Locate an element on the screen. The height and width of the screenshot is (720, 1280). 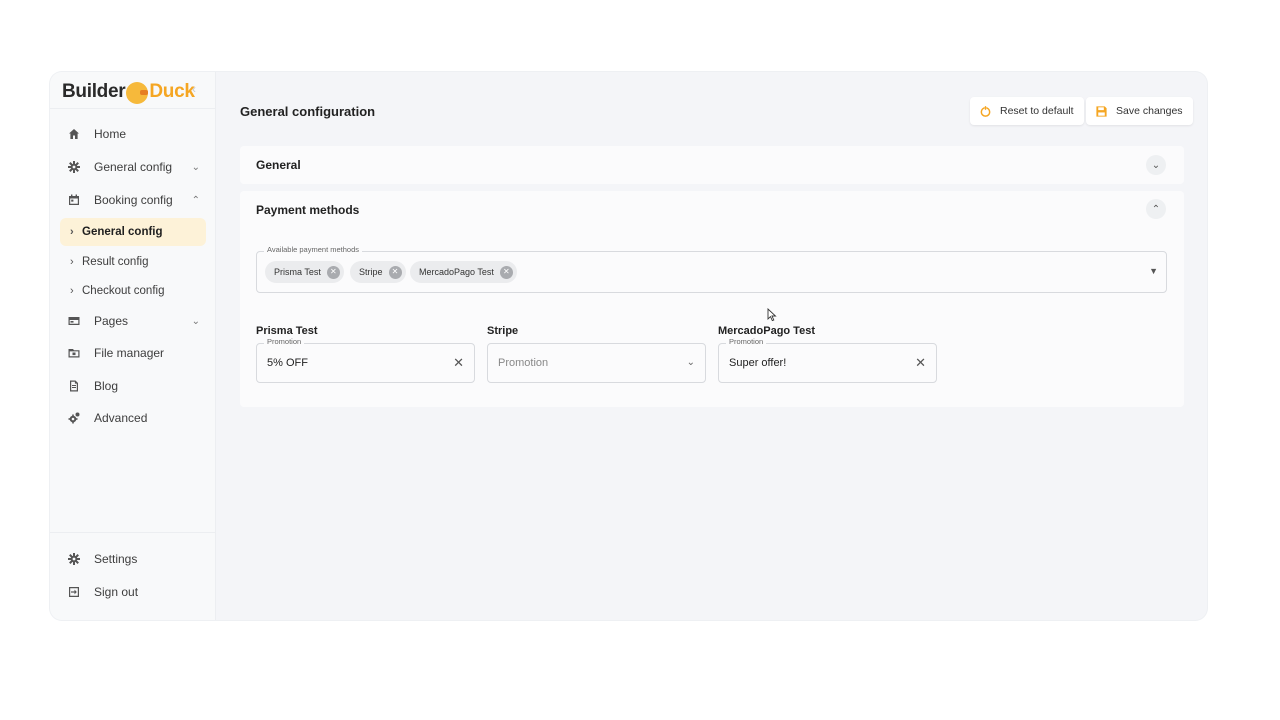
sidebar-item-advanced: Advanced is located at coordinates (133, 418).